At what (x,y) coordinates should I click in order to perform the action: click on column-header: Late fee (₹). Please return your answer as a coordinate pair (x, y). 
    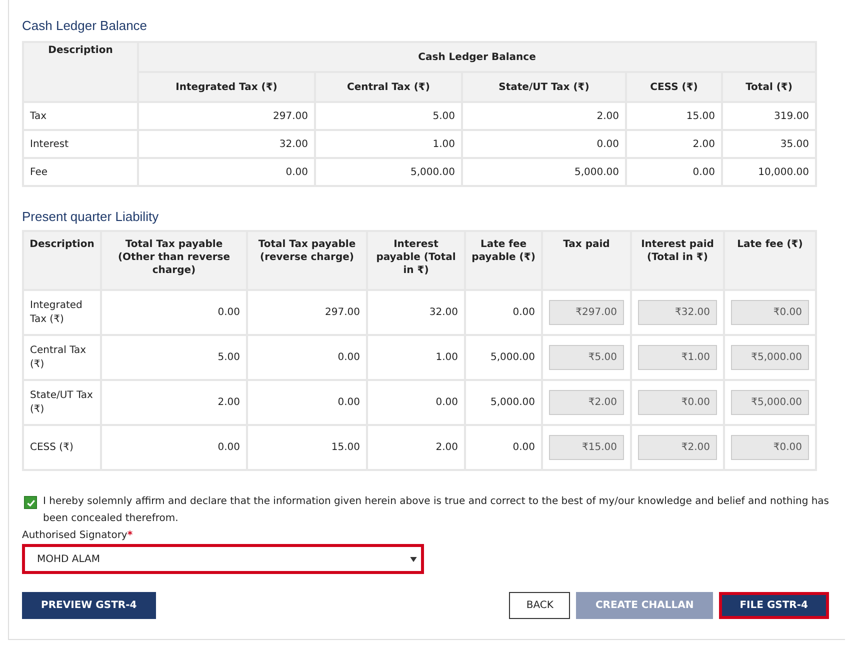
    Looking at the image, I should click on (770, 260).